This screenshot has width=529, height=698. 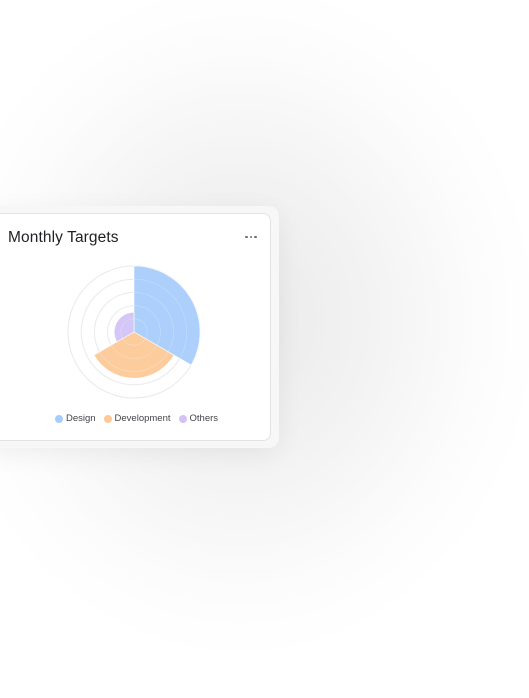 I want to click on legend-label-others: Others, so click(x=204, y=418).